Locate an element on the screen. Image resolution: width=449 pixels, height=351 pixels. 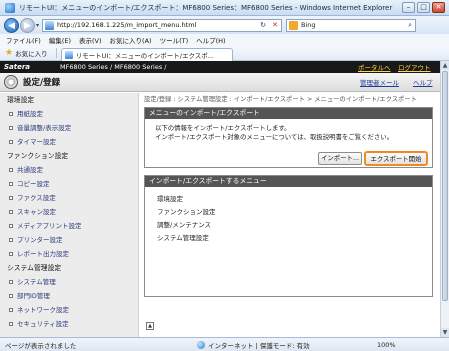
zoom-level: 100% is located at coordinates (386, 345).